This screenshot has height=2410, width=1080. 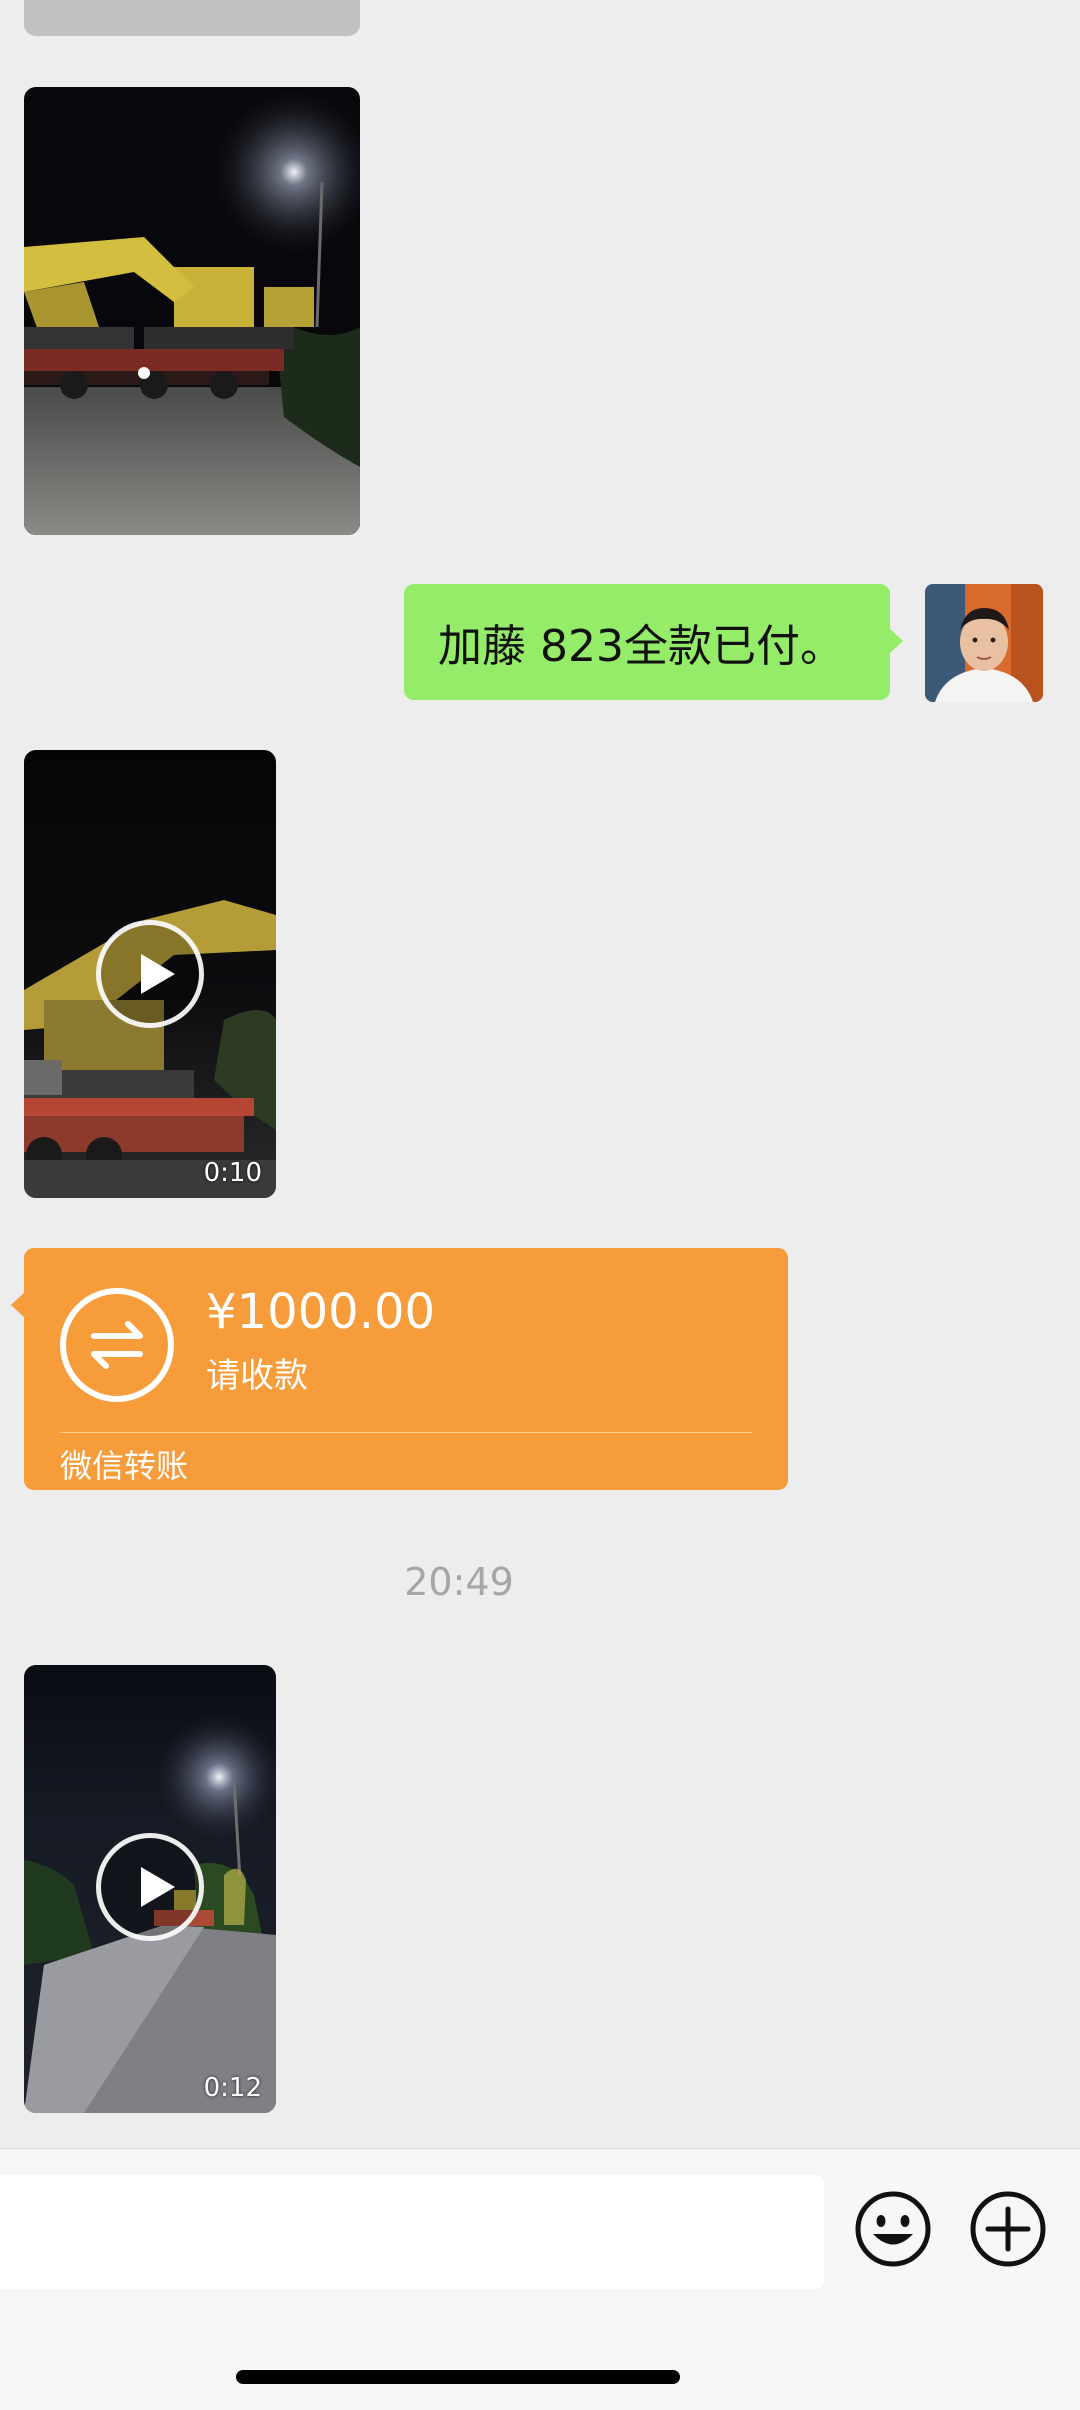 I want to click on video-duration: 0:10, so click(x=232, y=1173).